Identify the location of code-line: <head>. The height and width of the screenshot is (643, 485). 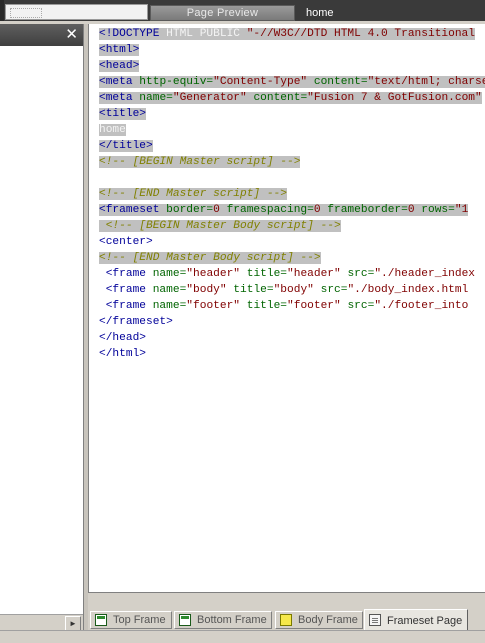
(292, 66).